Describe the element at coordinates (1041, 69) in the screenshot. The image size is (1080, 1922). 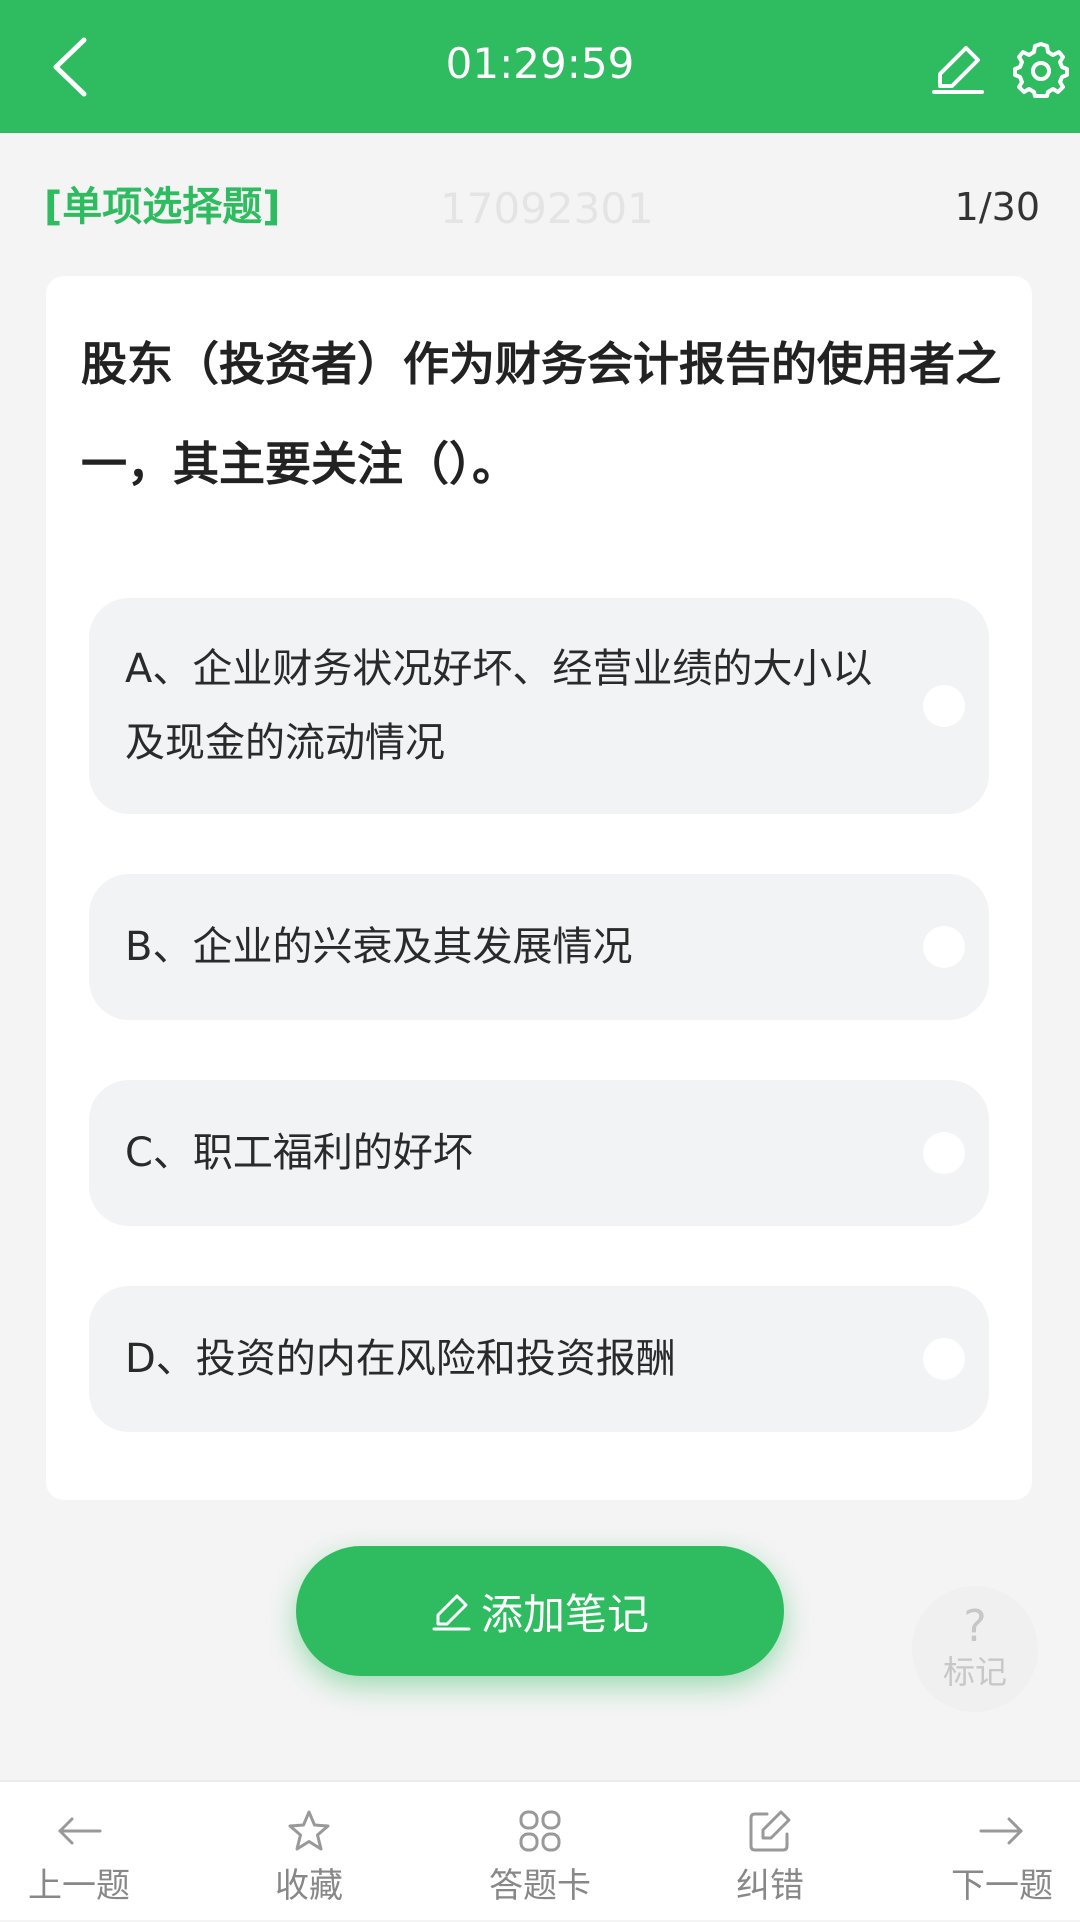
I see `gear-icon` at that location.